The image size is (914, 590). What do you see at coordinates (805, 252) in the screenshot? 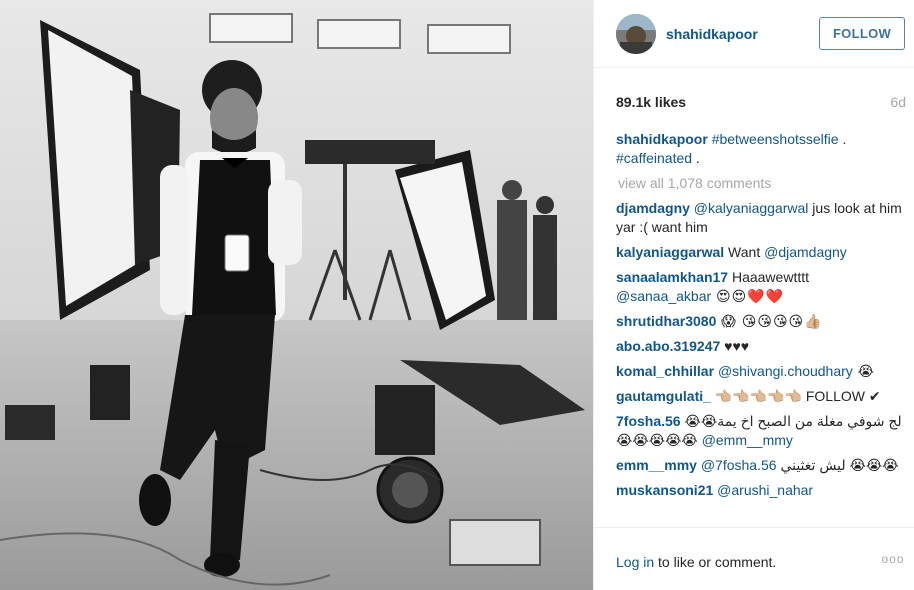
I see `mention-link: @djamdagny` at bounding box center [805, 252].